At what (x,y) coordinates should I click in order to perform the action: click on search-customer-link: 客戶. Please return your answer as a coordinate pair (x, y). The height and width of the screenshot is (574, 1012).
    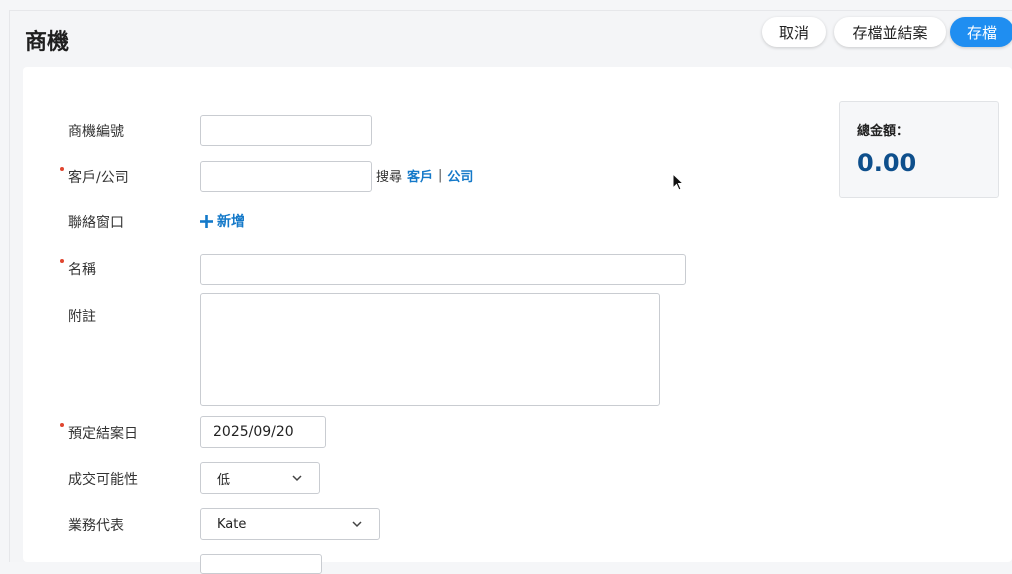
    Looking at the image, I should click on (420, 175).